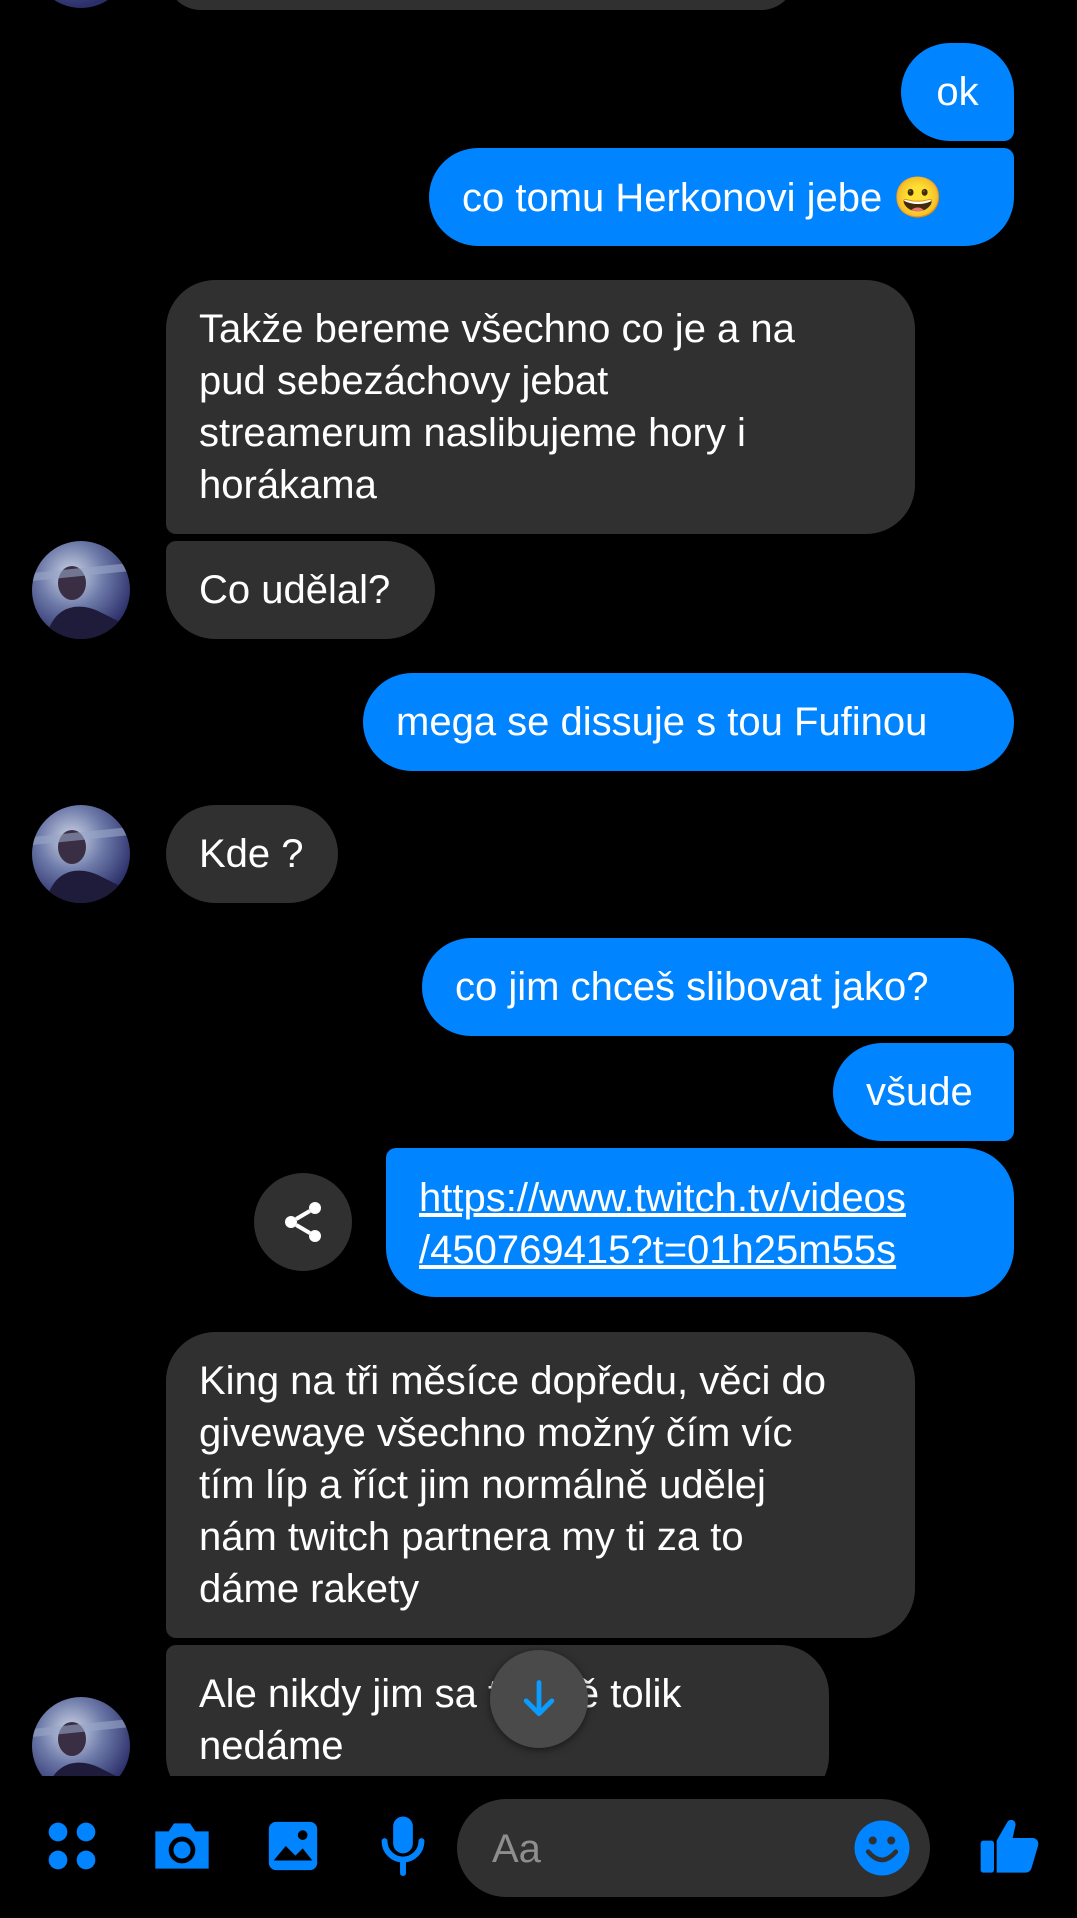  I want to click on gallery-icon, so click(293, 1846).